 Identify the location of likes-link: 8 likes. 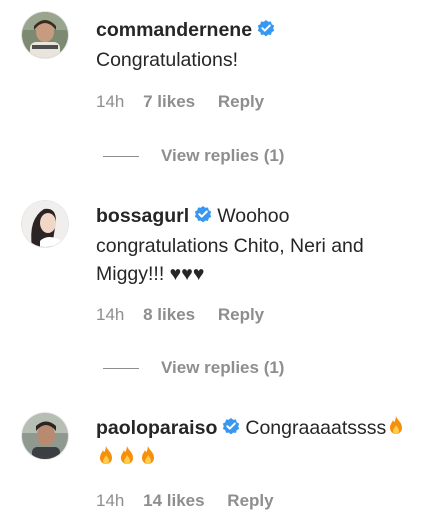
(169, 315).